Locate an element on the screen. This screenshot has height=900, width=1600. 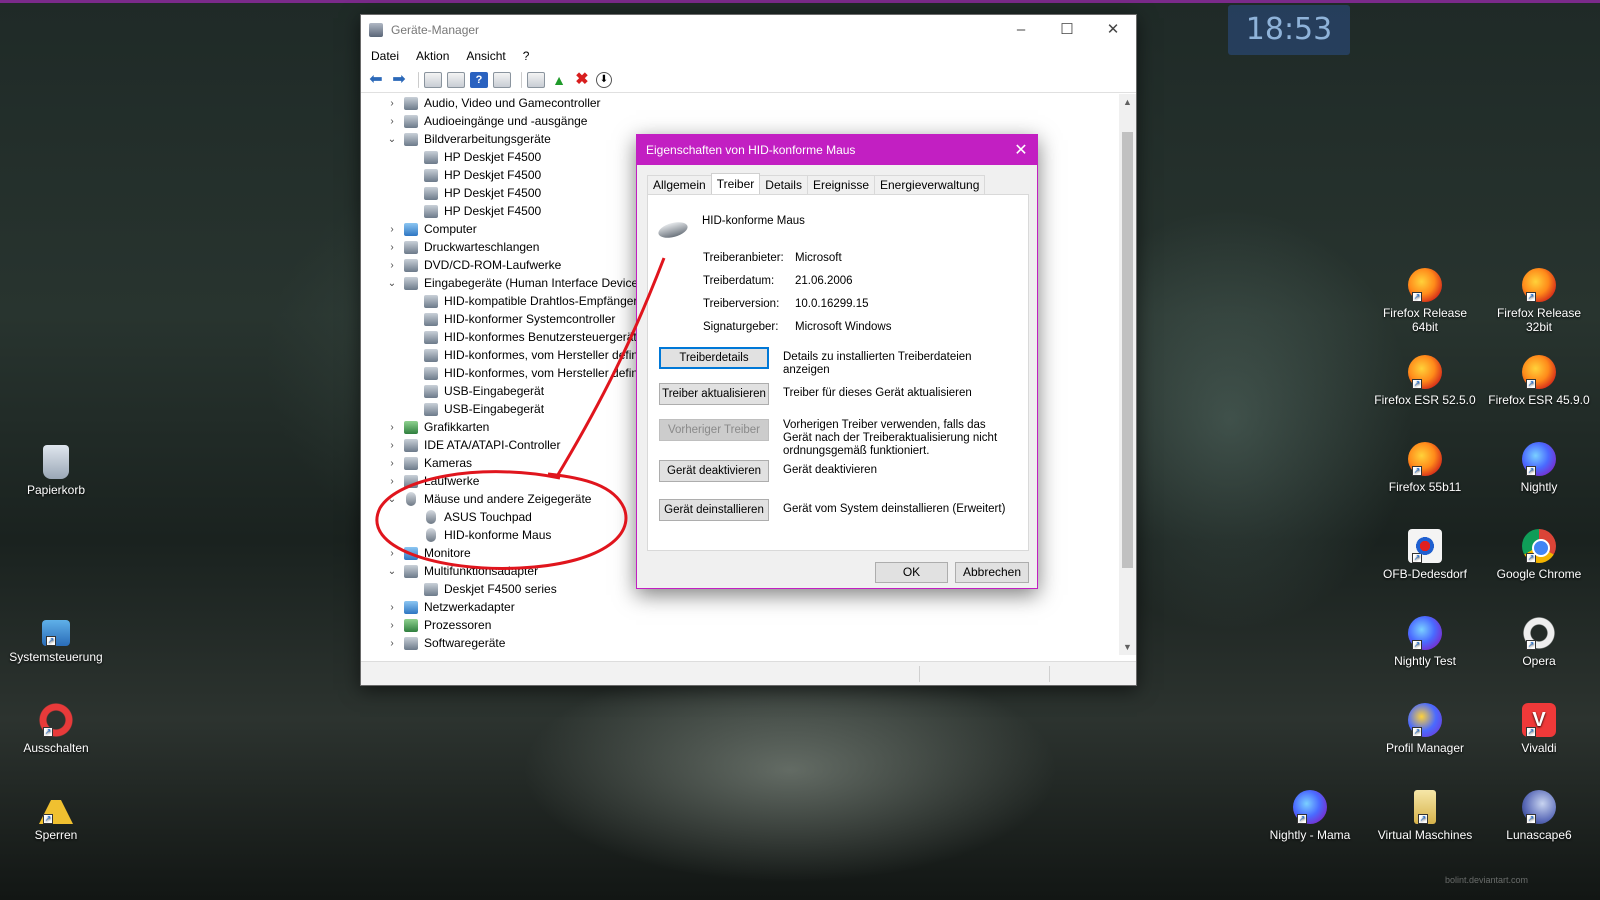
treiber-aktualisieren-button: Treiber aktualisieren is located at coordinates (714, 394).